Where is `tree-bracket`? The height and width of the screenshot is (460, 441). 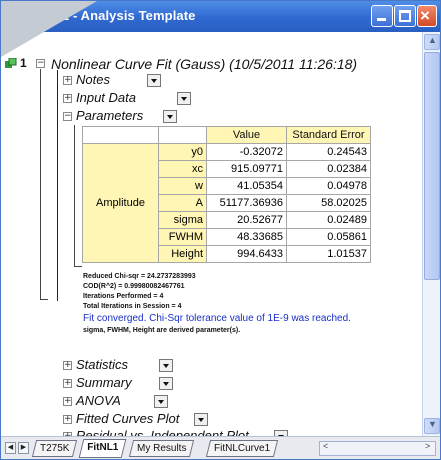
tree-bracket is located at coordinates (57, 185).